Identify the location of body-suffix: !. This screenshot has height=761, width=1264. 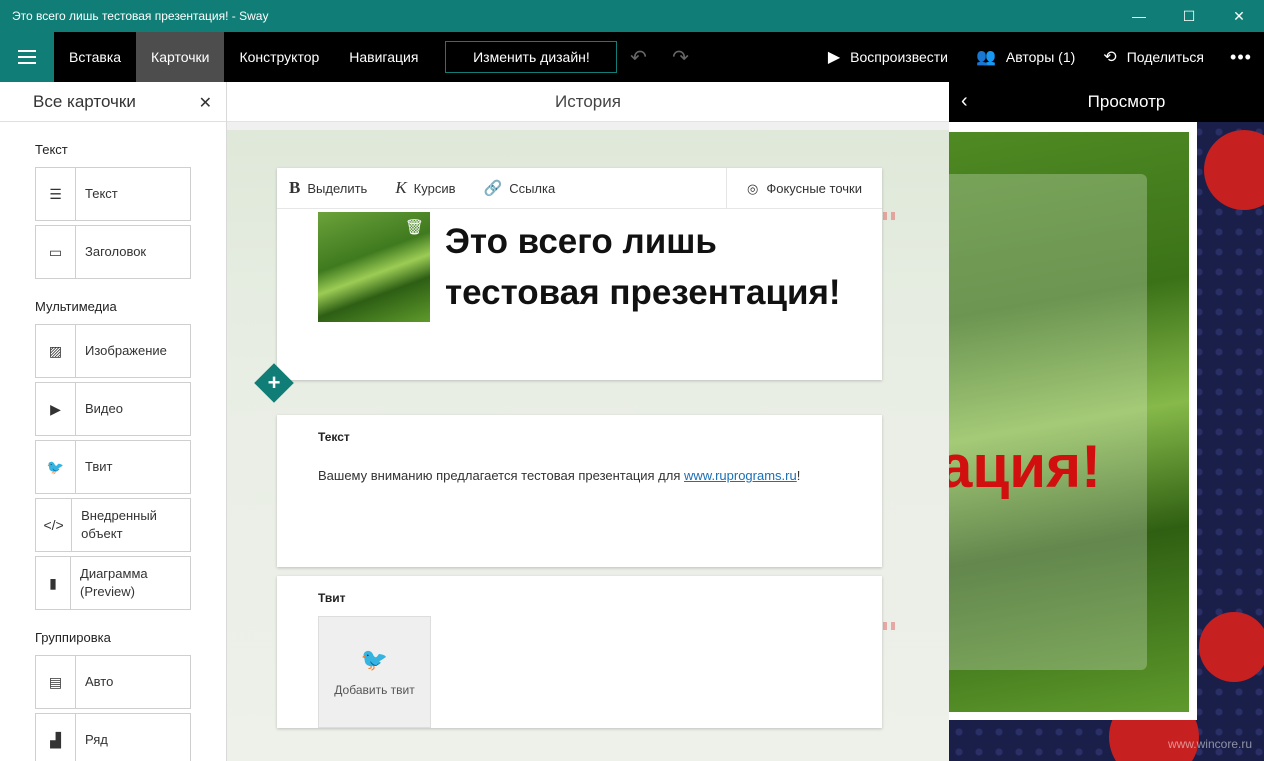
(798, 475).